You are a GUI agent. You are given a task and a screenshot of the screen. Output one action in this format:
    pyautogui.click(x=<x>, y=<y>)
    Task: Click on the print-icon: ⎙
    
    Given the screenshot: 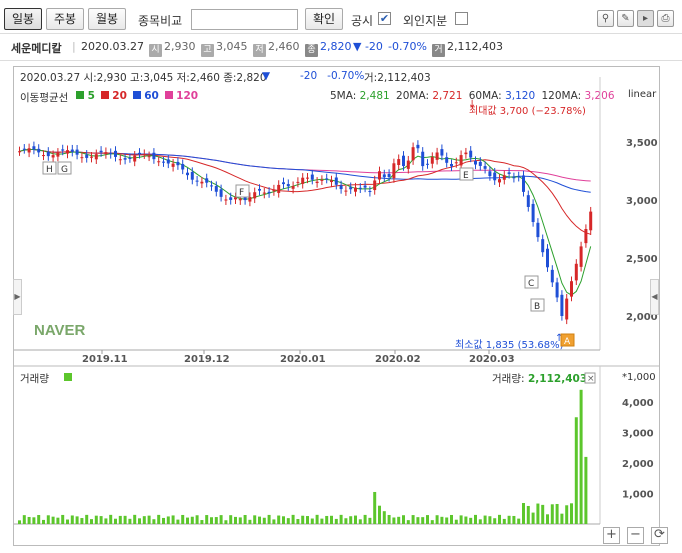 What is the action you would take?
    pyautogui.click(x=665, y=18)
    